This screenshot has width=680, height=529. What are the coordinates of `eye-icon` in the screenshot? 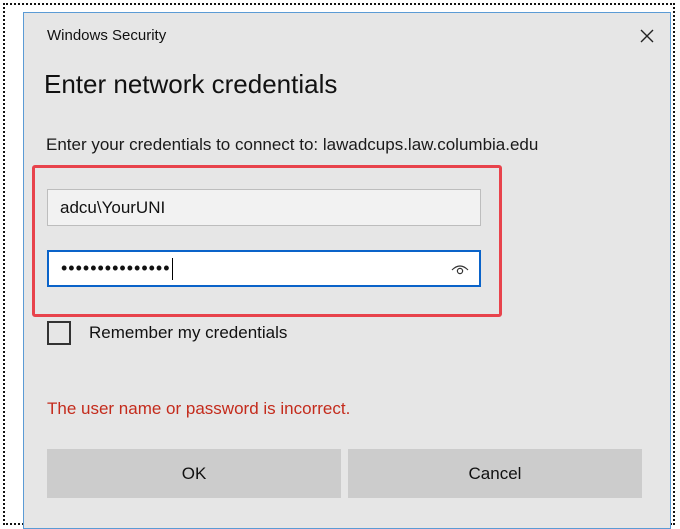 It's located at (460, 269).